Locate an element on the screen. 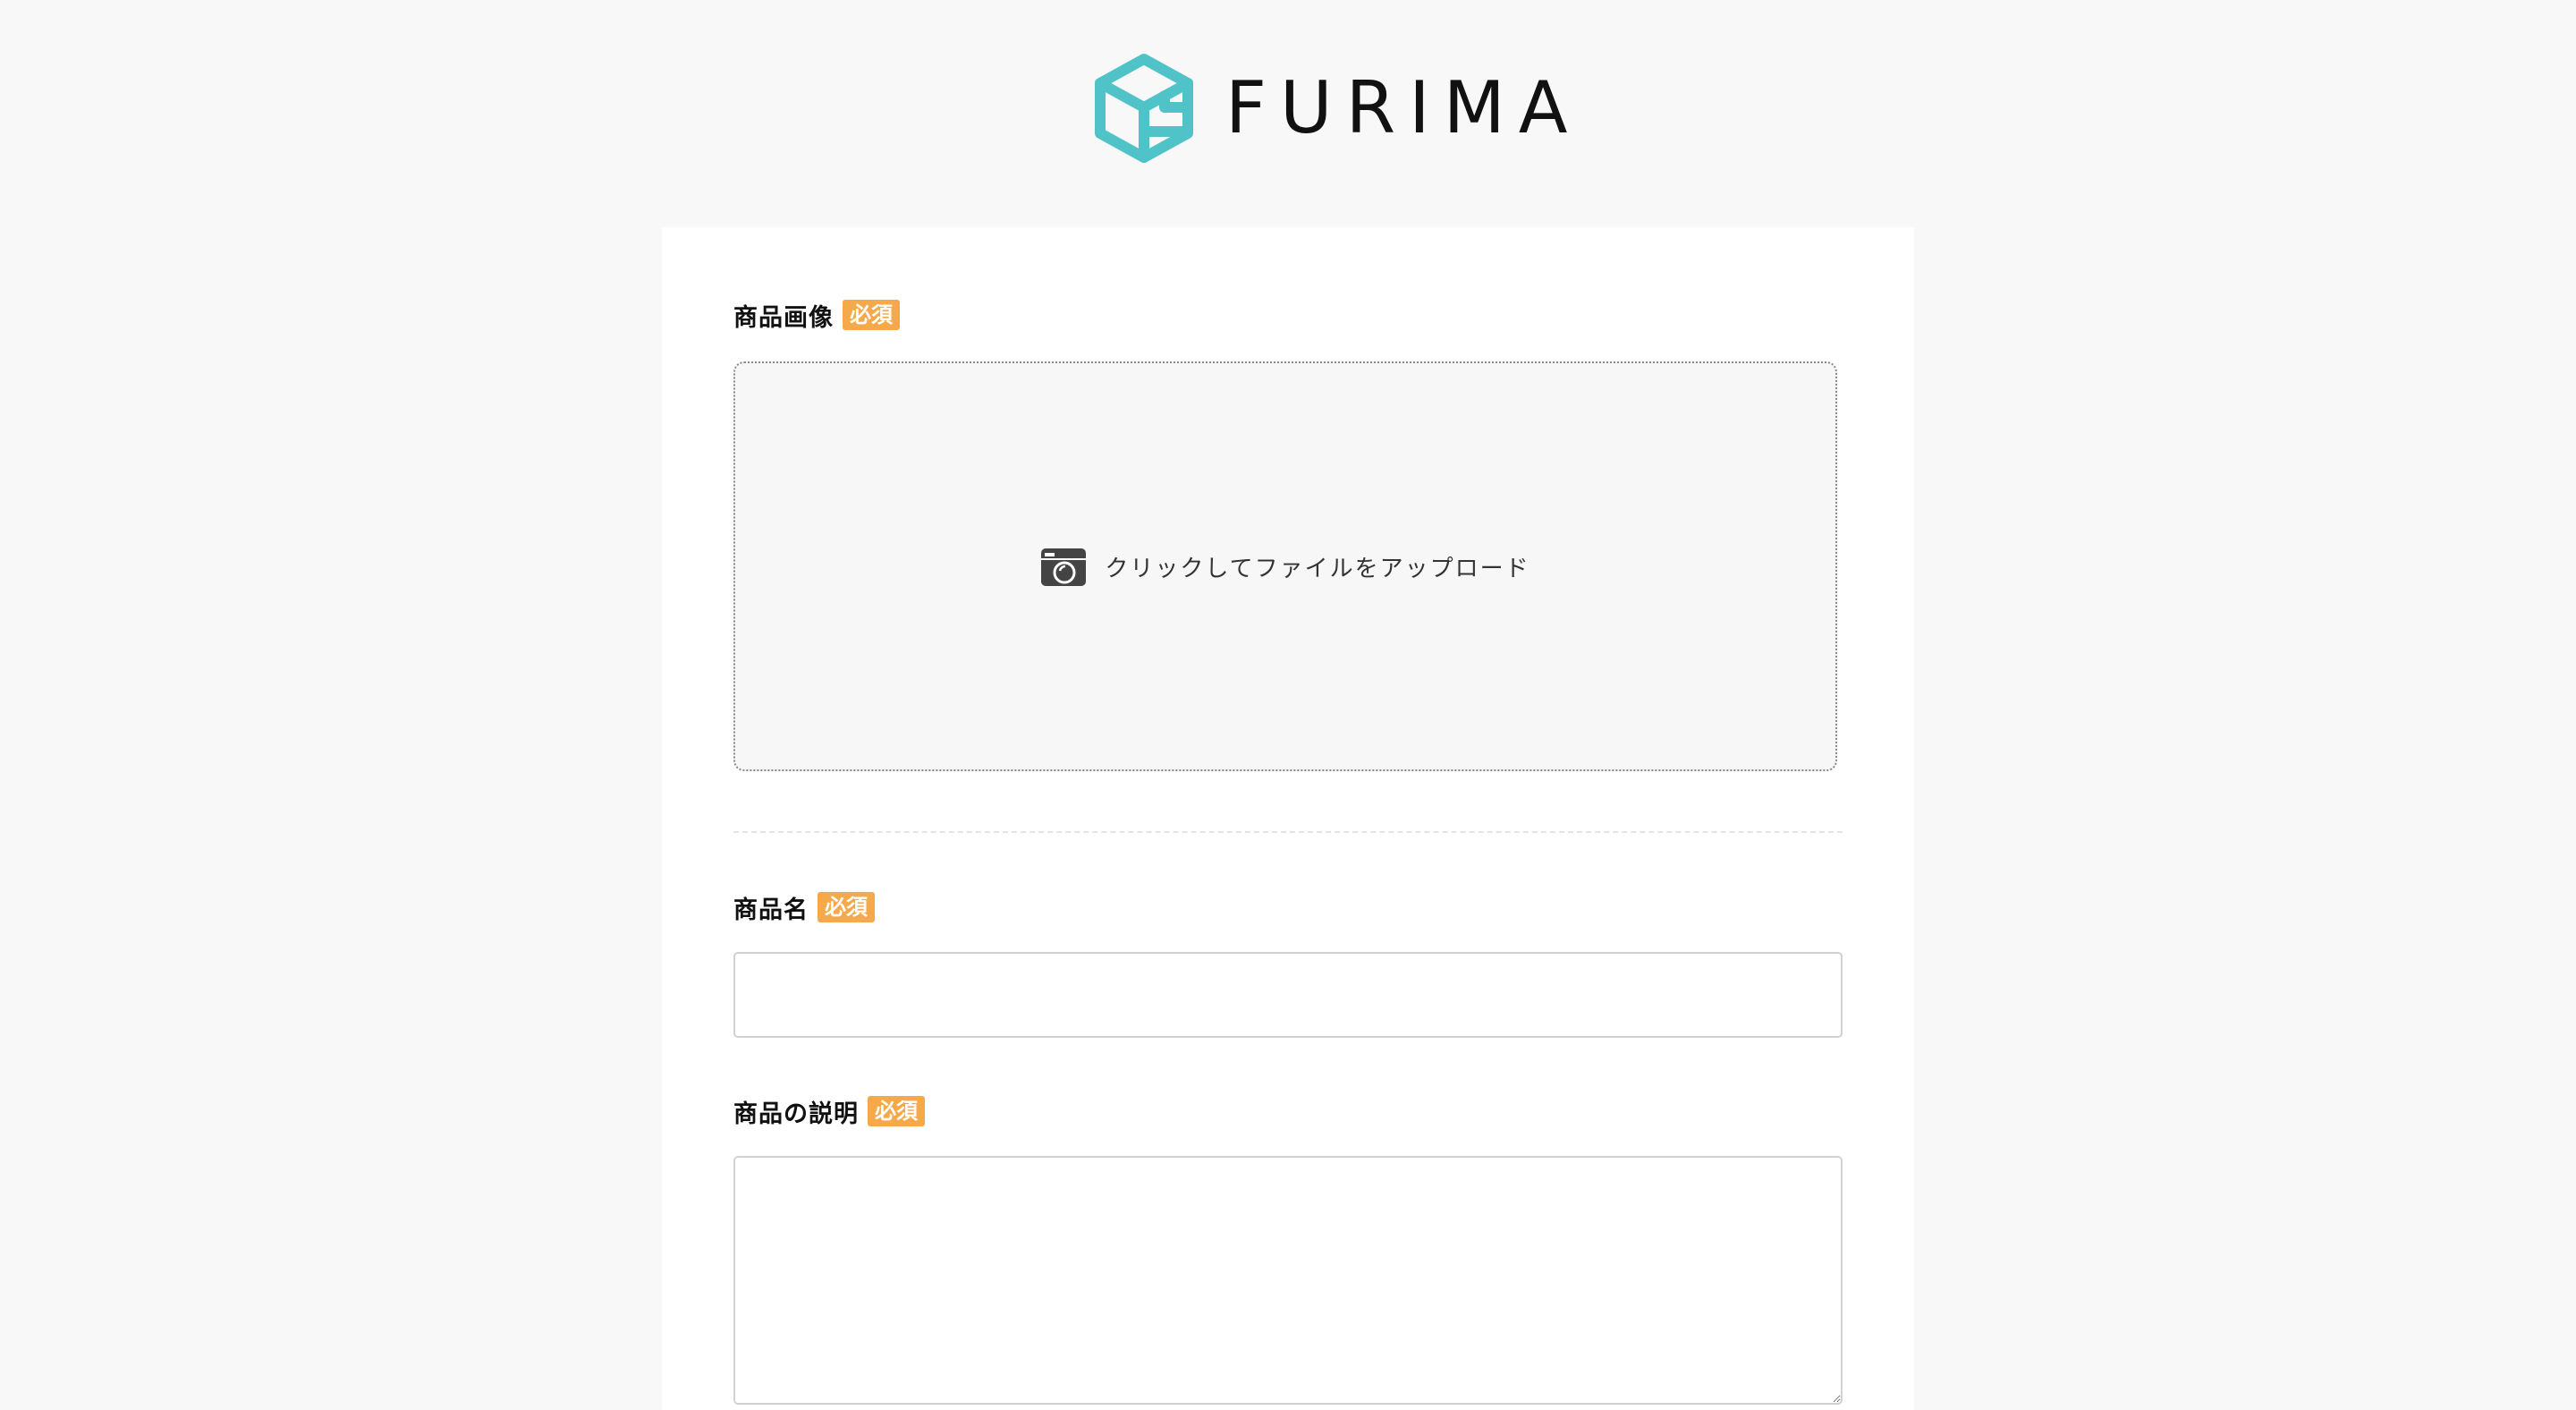 The width and height of the screenshot is (2576, 1410). furima-logo: FURIMA is located at coordinates (1337, 109).